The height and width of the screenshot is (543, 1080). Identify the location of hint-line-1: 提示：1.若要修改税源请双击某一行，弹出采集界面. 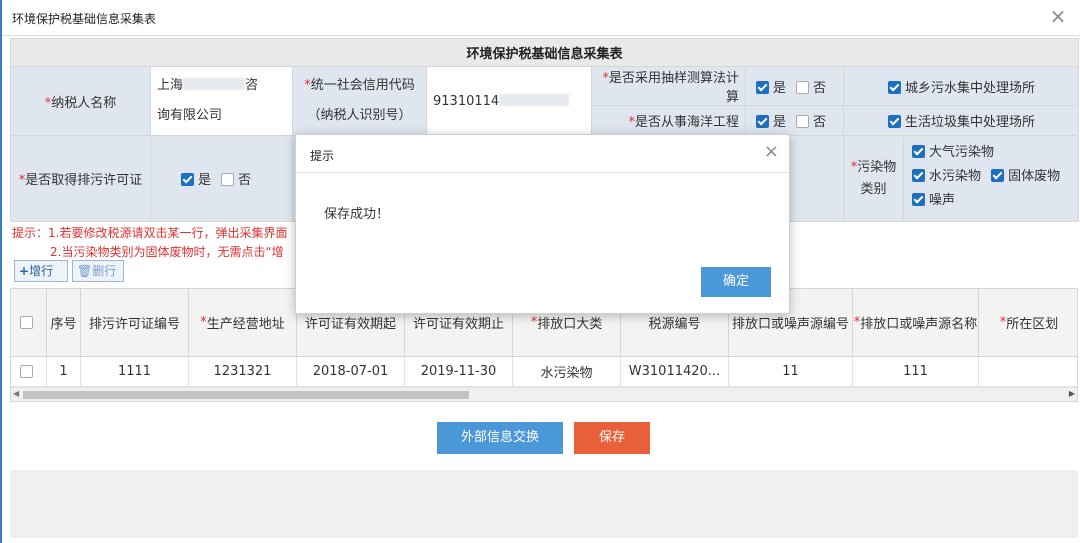
(150, 233).